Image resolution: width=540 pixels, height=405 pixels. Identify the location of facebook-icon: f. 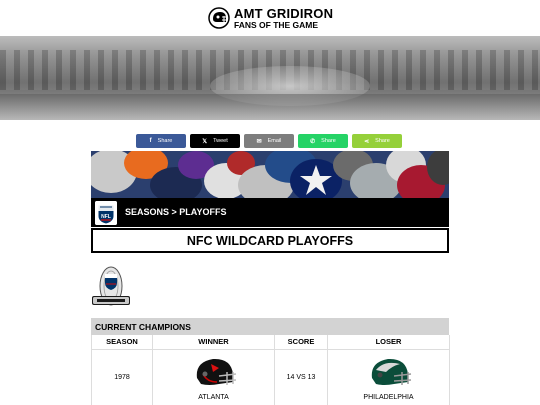
(150, 141).